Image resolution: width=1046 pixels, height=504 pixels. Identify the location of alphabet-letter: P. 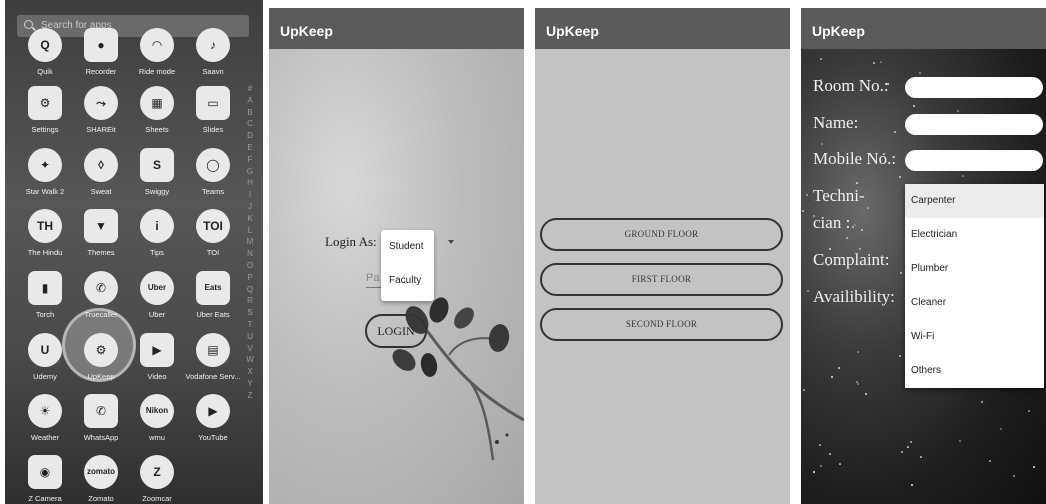
(250, 278).